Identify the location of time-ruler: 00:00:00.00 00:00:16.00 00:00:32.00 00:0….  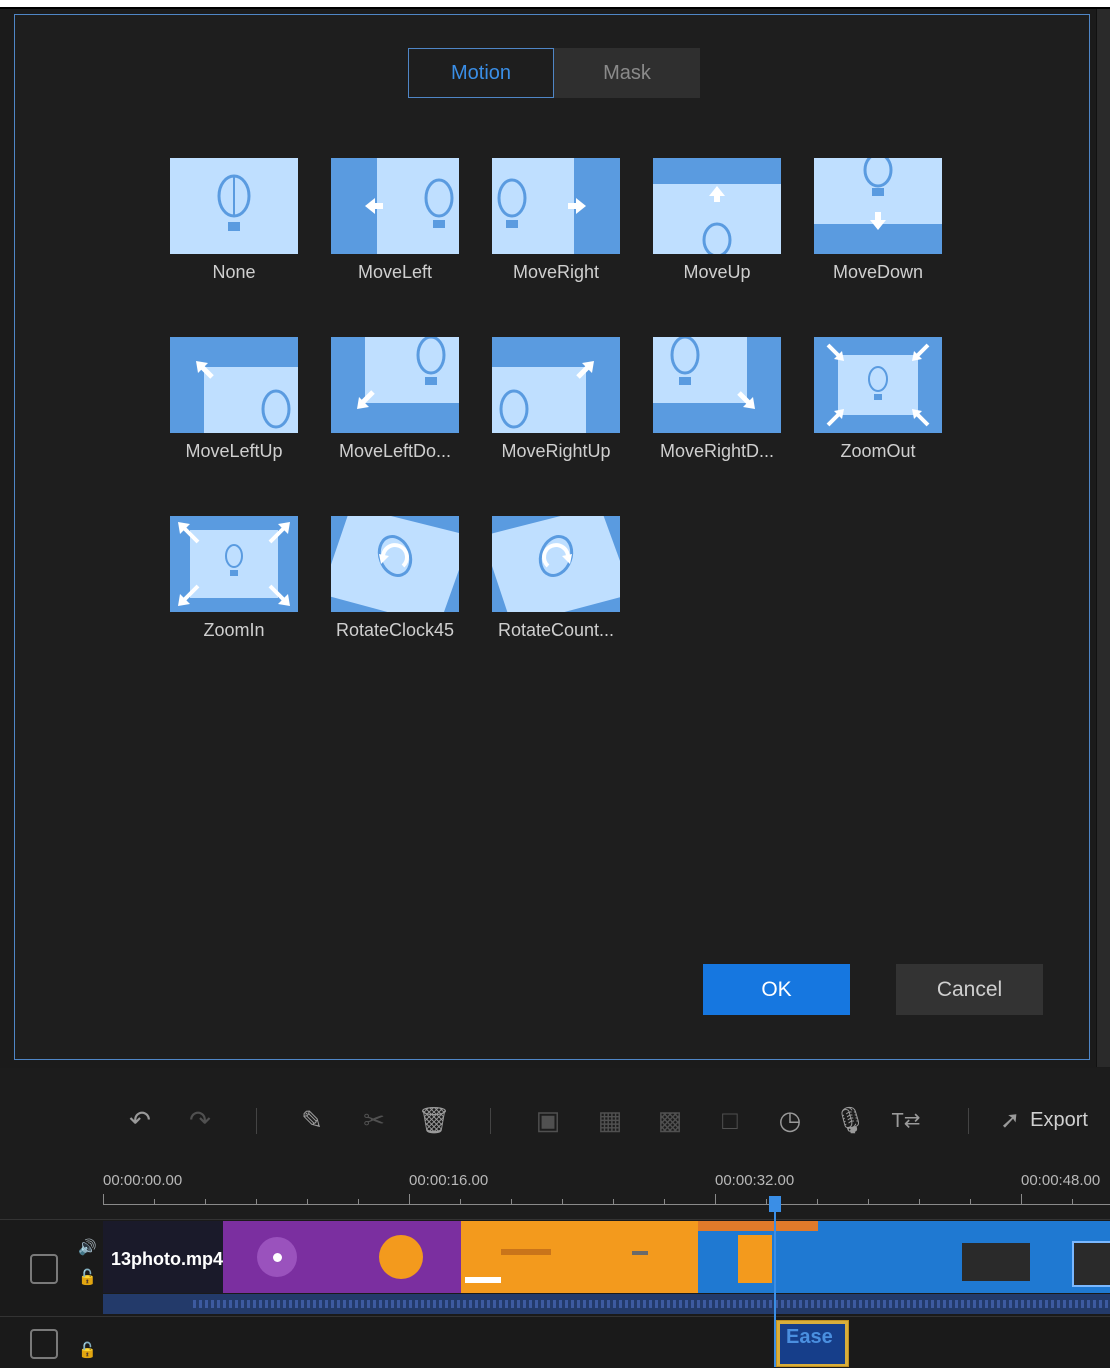
(555, 1195).